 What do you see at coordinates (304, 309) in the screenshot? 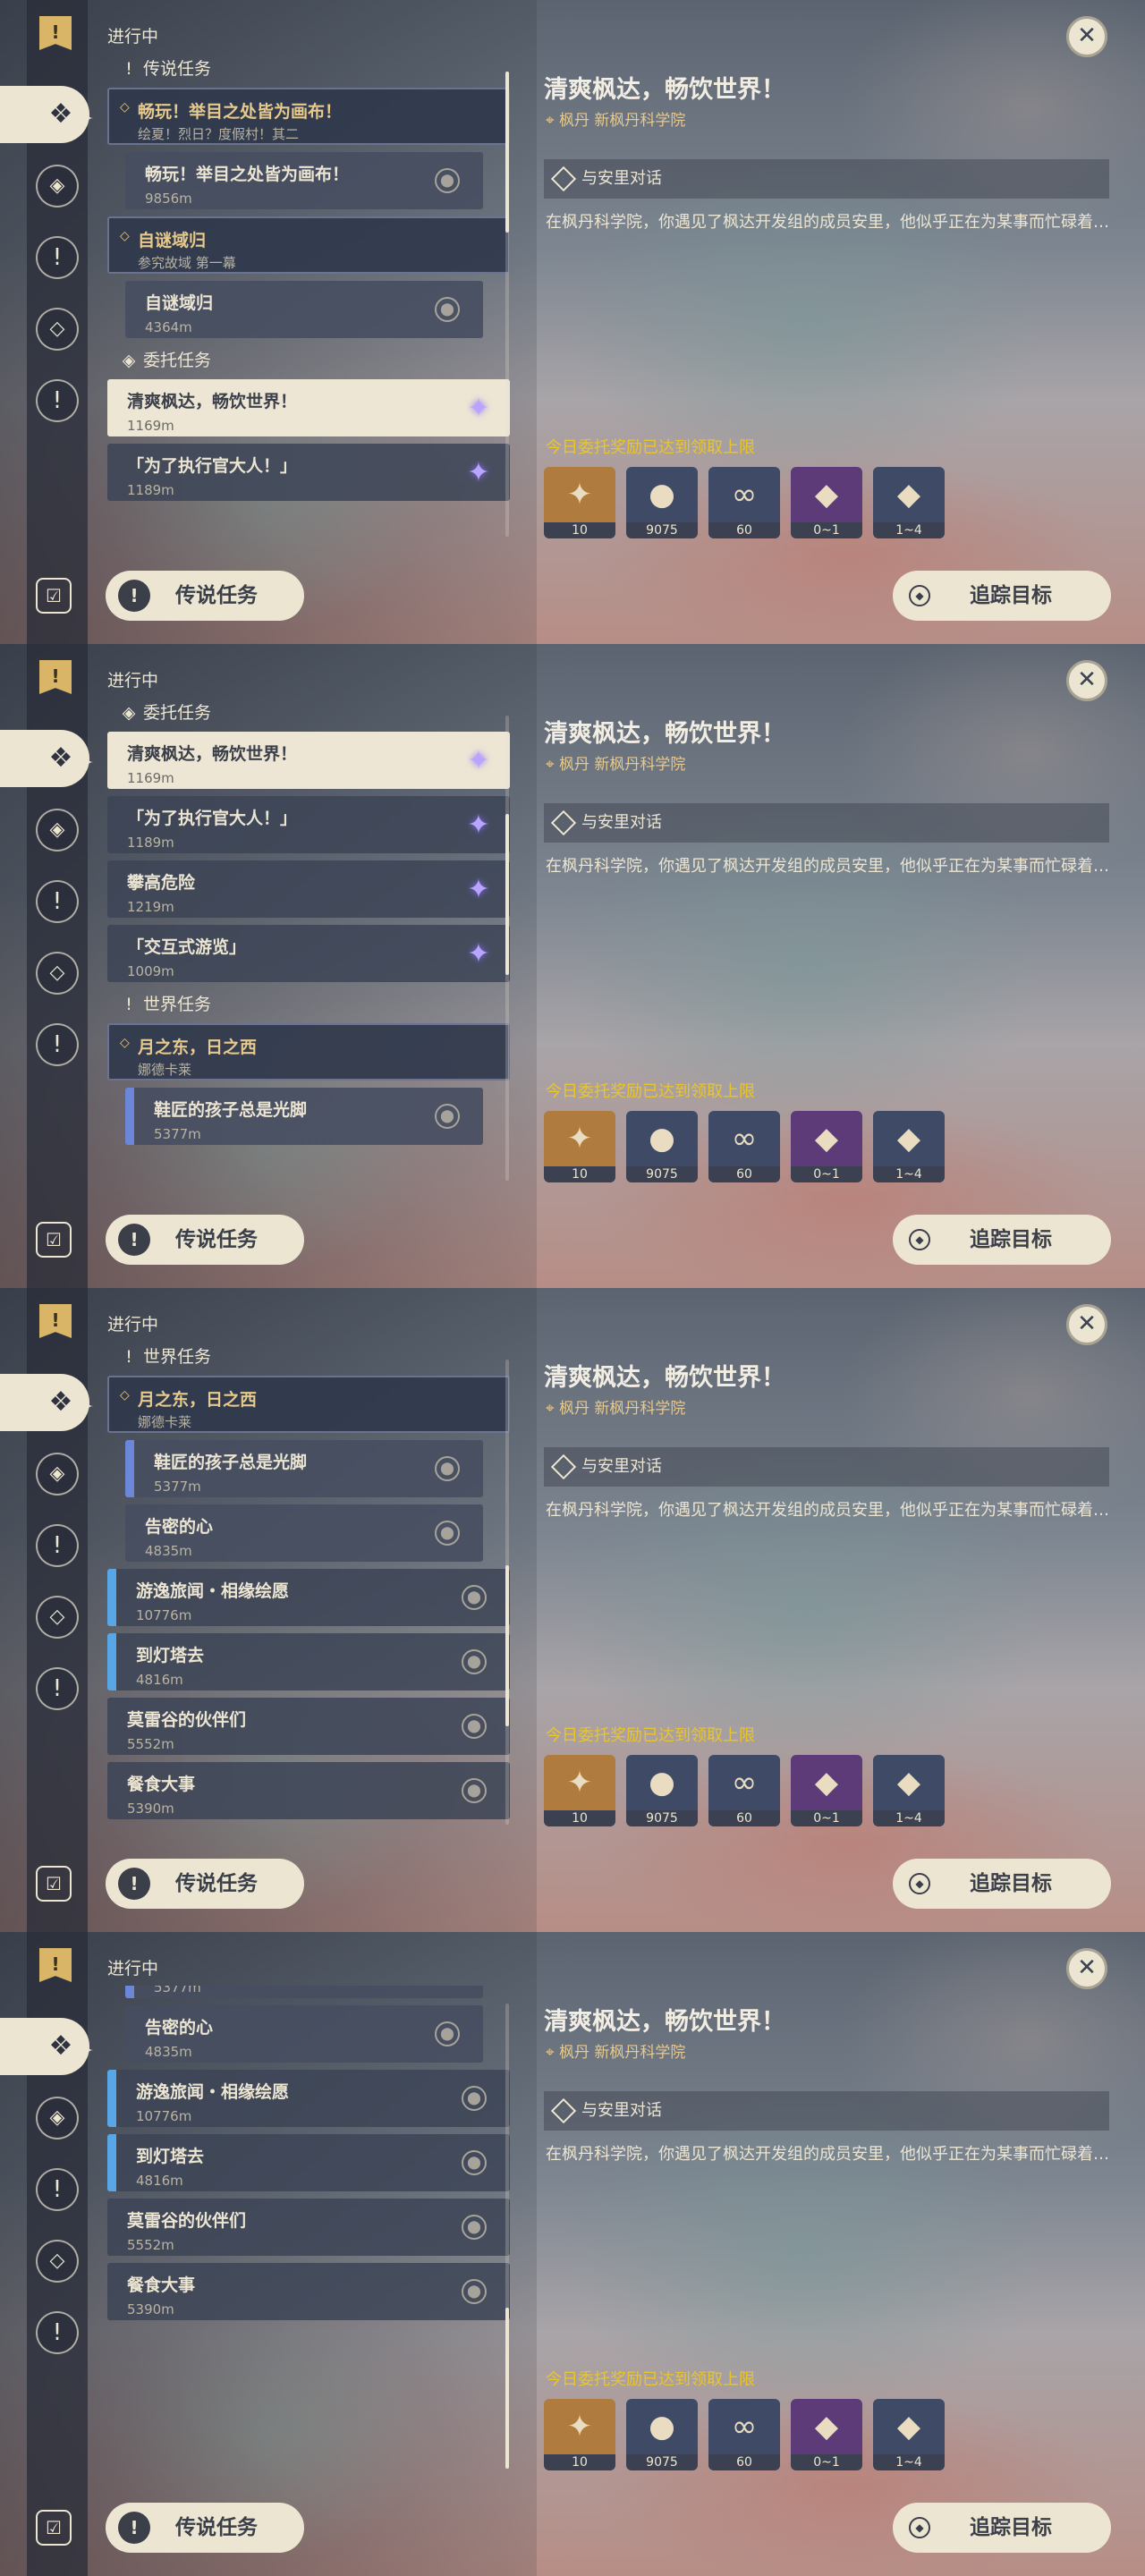
I see `quest-step: 自谜域归 4364m ⬤` at bounding box center [304, 309].